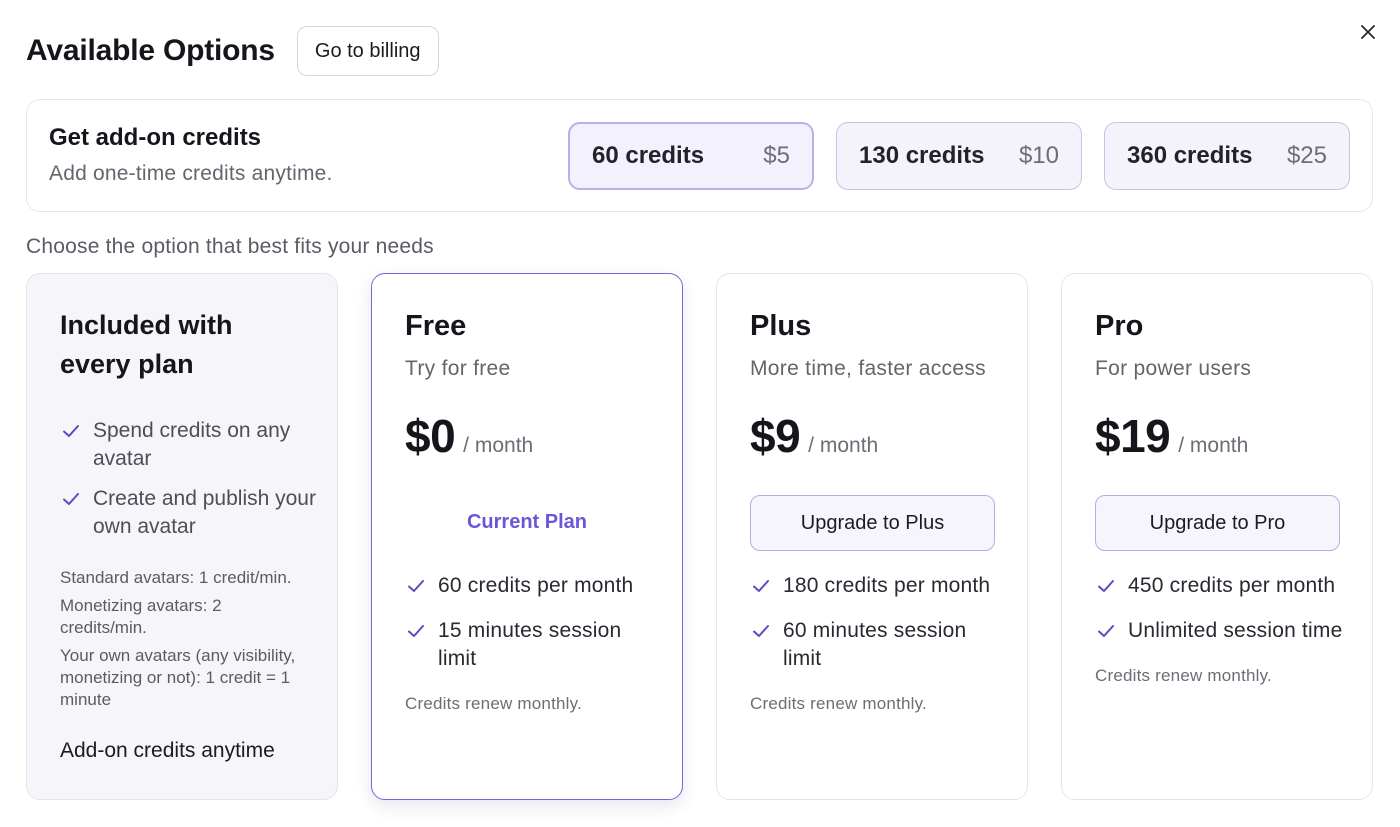 The width and height of the screenshot is (1400, 827). I want to click on current-plan-label: Current Plan, so click(527, 522).